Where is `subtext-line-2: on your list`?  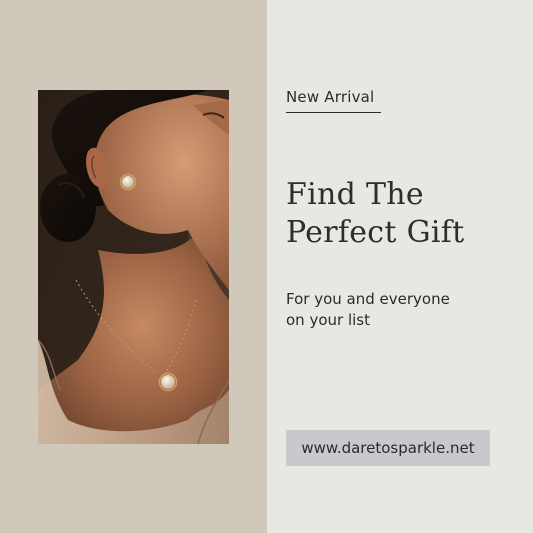 subtext-line-2: on your list is located at coordinates (328, 320).